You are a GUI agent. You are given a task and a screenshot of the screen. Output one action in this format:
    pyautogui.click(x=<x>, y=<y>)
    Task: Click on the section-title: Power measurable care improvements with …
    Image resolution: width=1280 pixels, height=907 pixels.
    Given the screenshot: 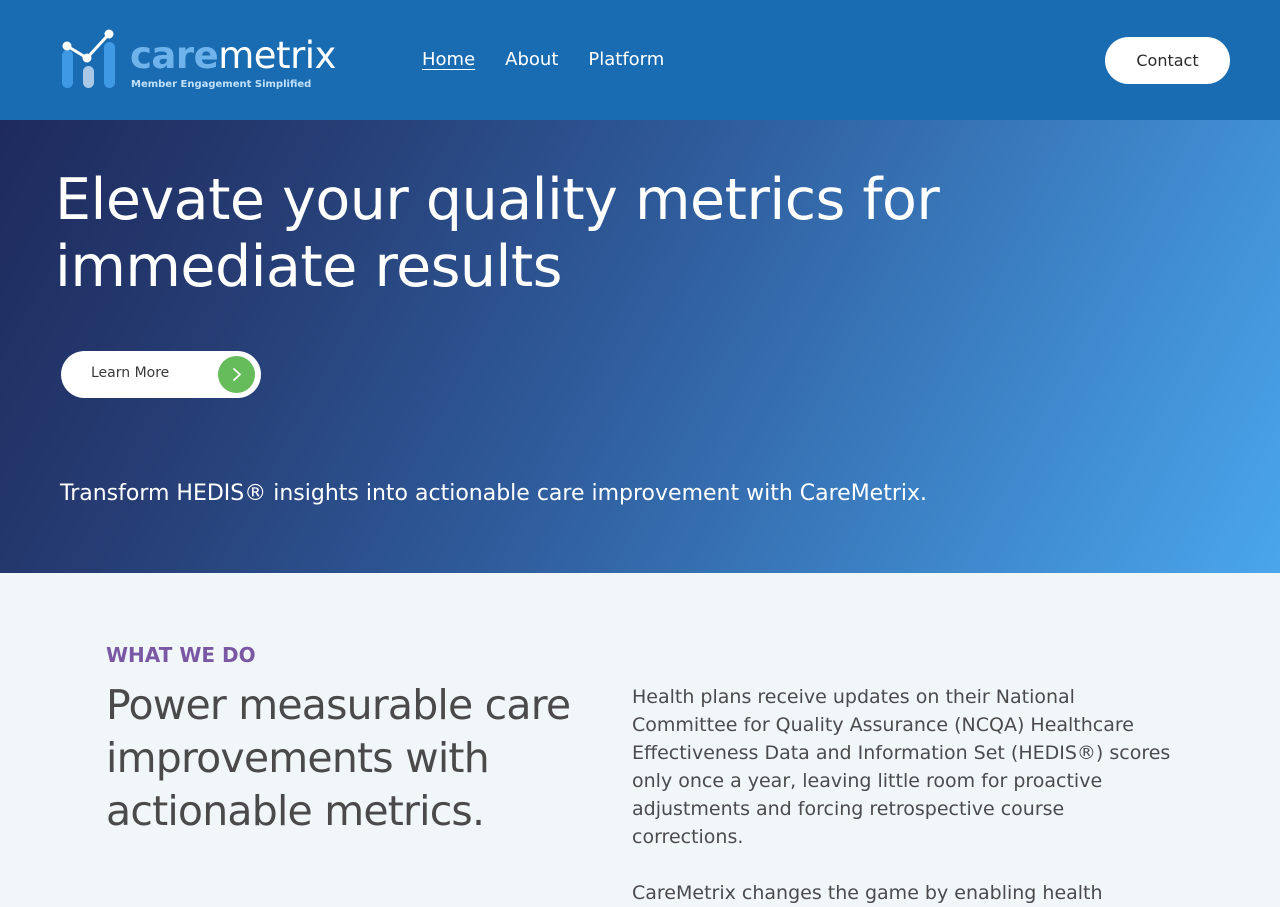 What is the action you would take?
    pyautogui.click(x=338, y=758)
    